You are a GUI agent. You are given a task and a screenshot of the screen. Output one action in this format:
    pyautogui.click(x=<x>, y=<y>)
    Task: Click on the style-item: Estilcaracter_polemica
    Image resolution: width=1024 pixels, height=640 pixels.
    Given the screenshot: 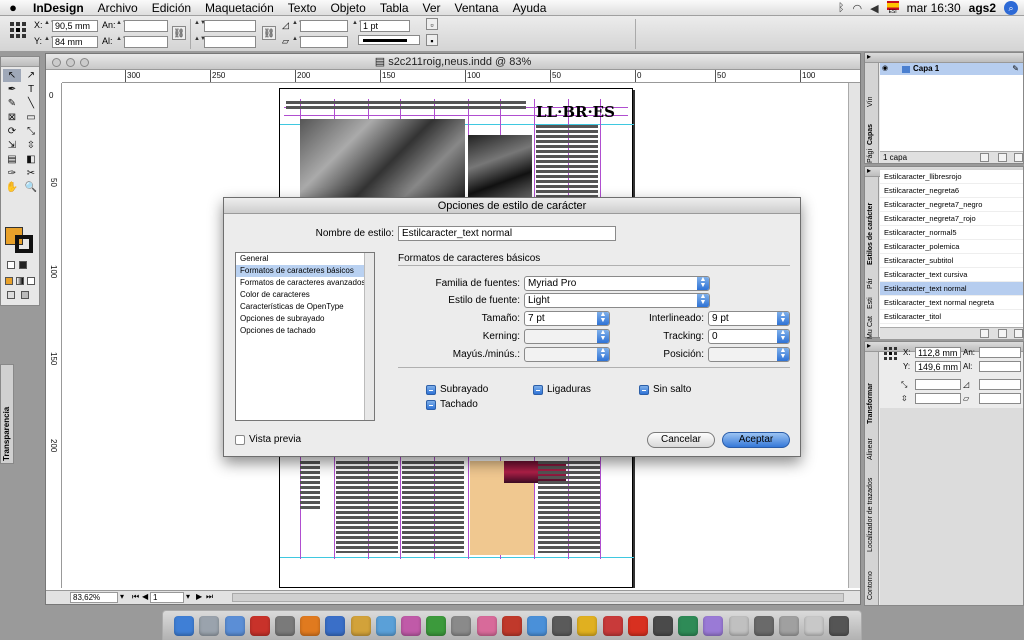 What is the action you would take?
    pyautogui.click(x=951, y=247)
    